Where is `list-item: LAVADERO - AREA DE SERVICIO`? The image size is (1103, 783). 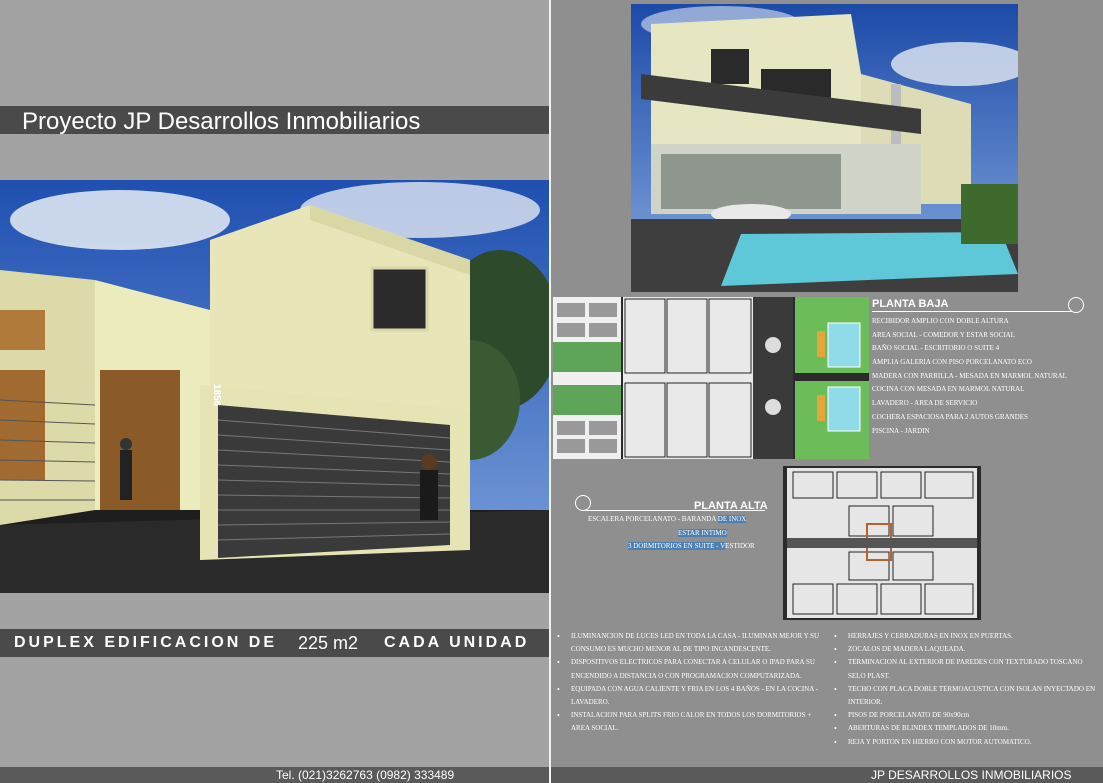
list-item: LAVADERO - AREA DE SERVICIO is located at coordinates (925, 403).